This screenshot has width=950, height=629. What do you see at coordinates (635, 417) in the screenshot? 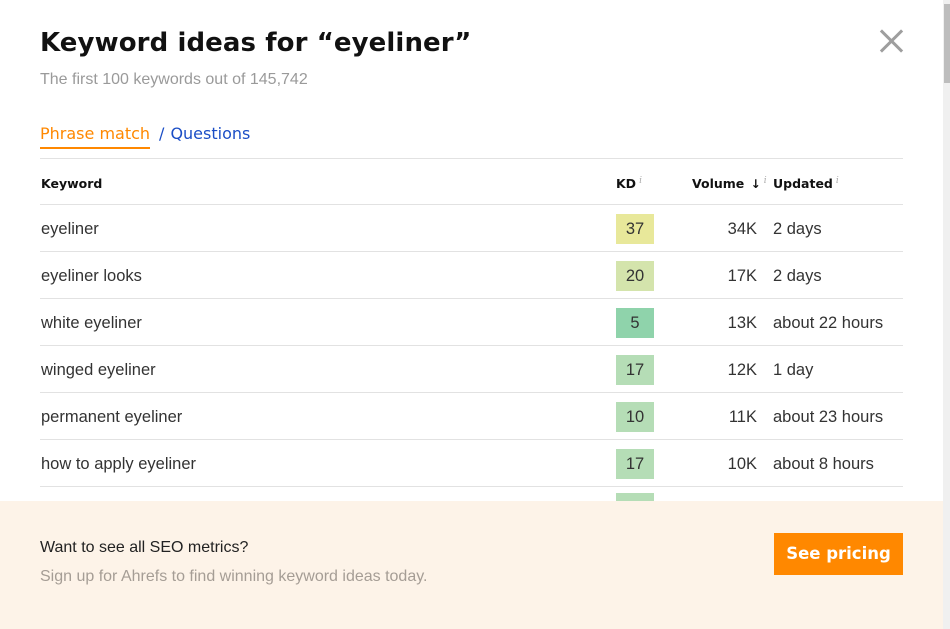
I see `kd-badge: 10` at bounding box center [635, 417].